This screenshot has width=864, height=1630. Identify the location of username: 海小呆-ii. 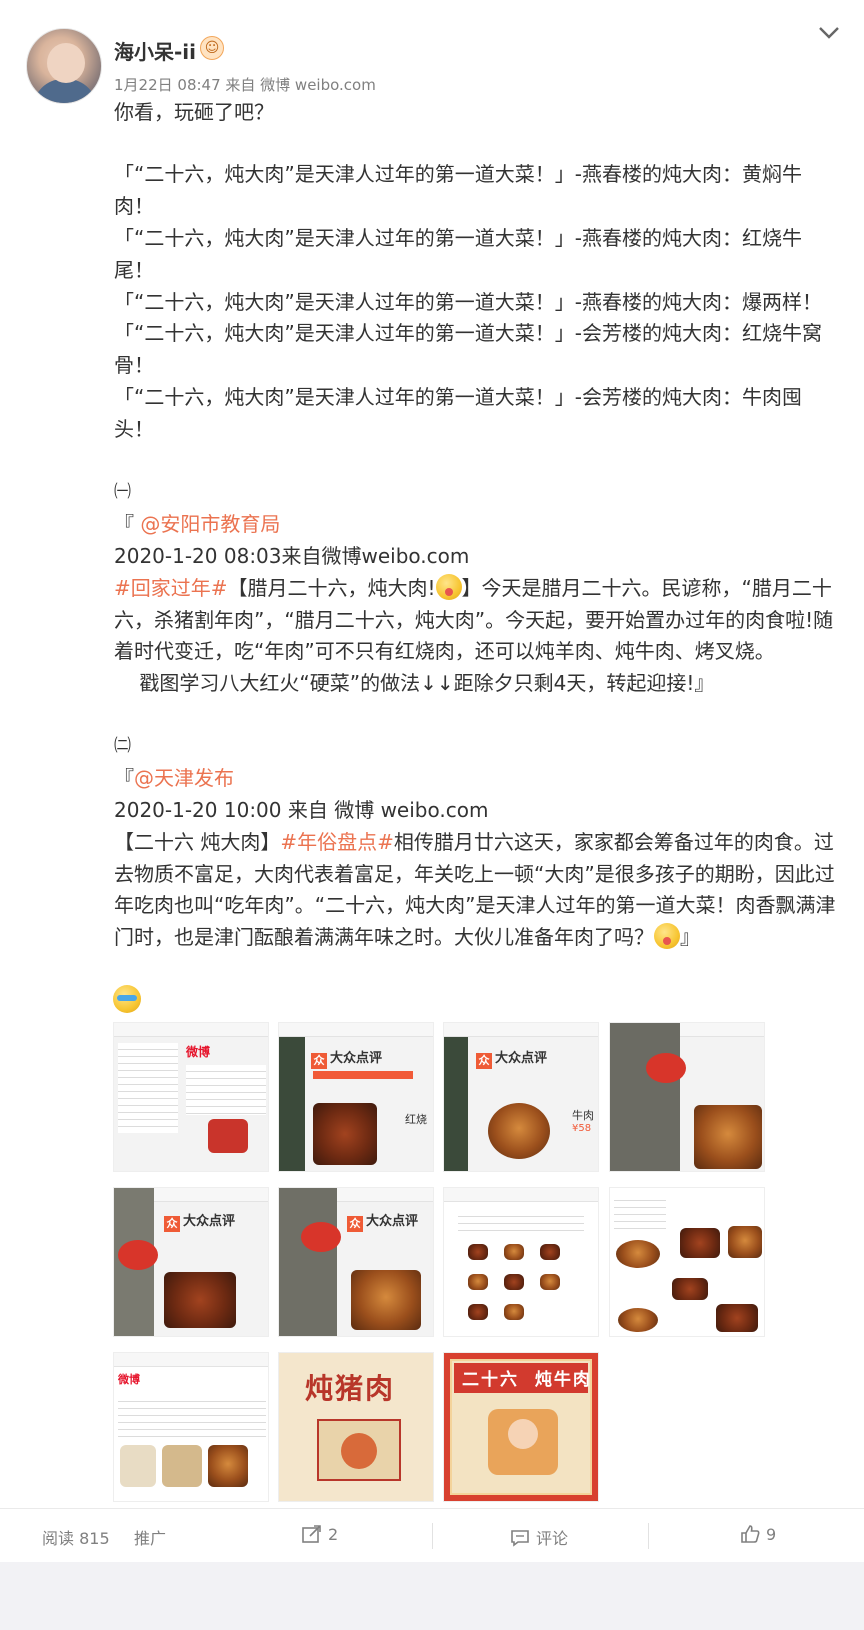
(155, 50).